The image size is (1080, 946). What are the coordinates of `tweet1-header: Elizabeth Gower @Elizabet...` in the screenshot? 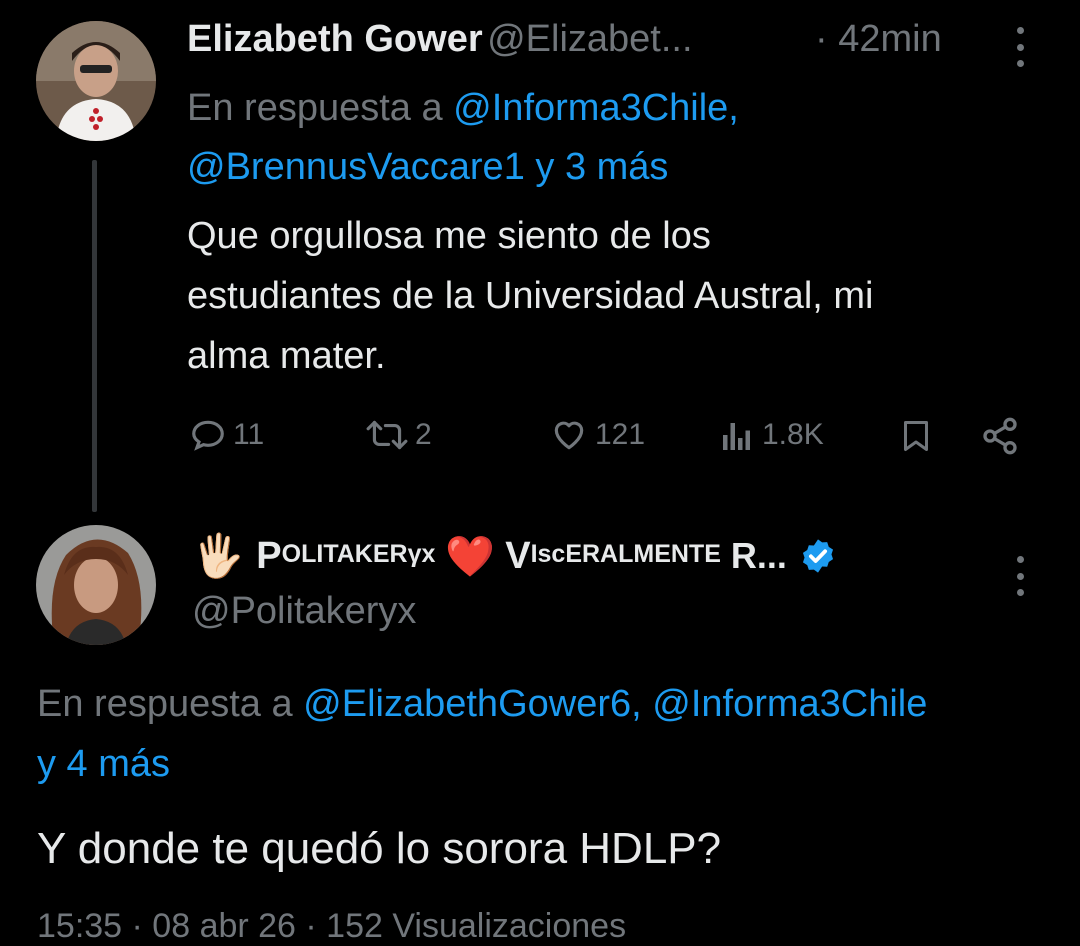 It's located at (440, 39).